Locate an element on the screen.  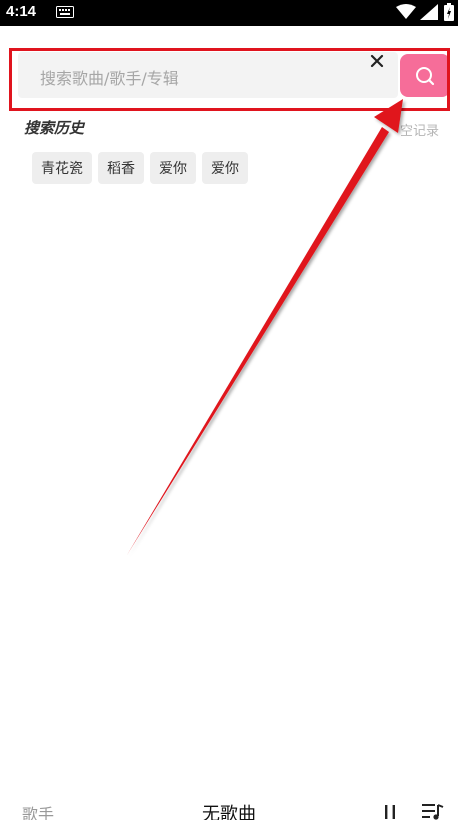
search-placeholder: 搜索歌曲/歌手/专辑 is located at coordinates (109, 78).